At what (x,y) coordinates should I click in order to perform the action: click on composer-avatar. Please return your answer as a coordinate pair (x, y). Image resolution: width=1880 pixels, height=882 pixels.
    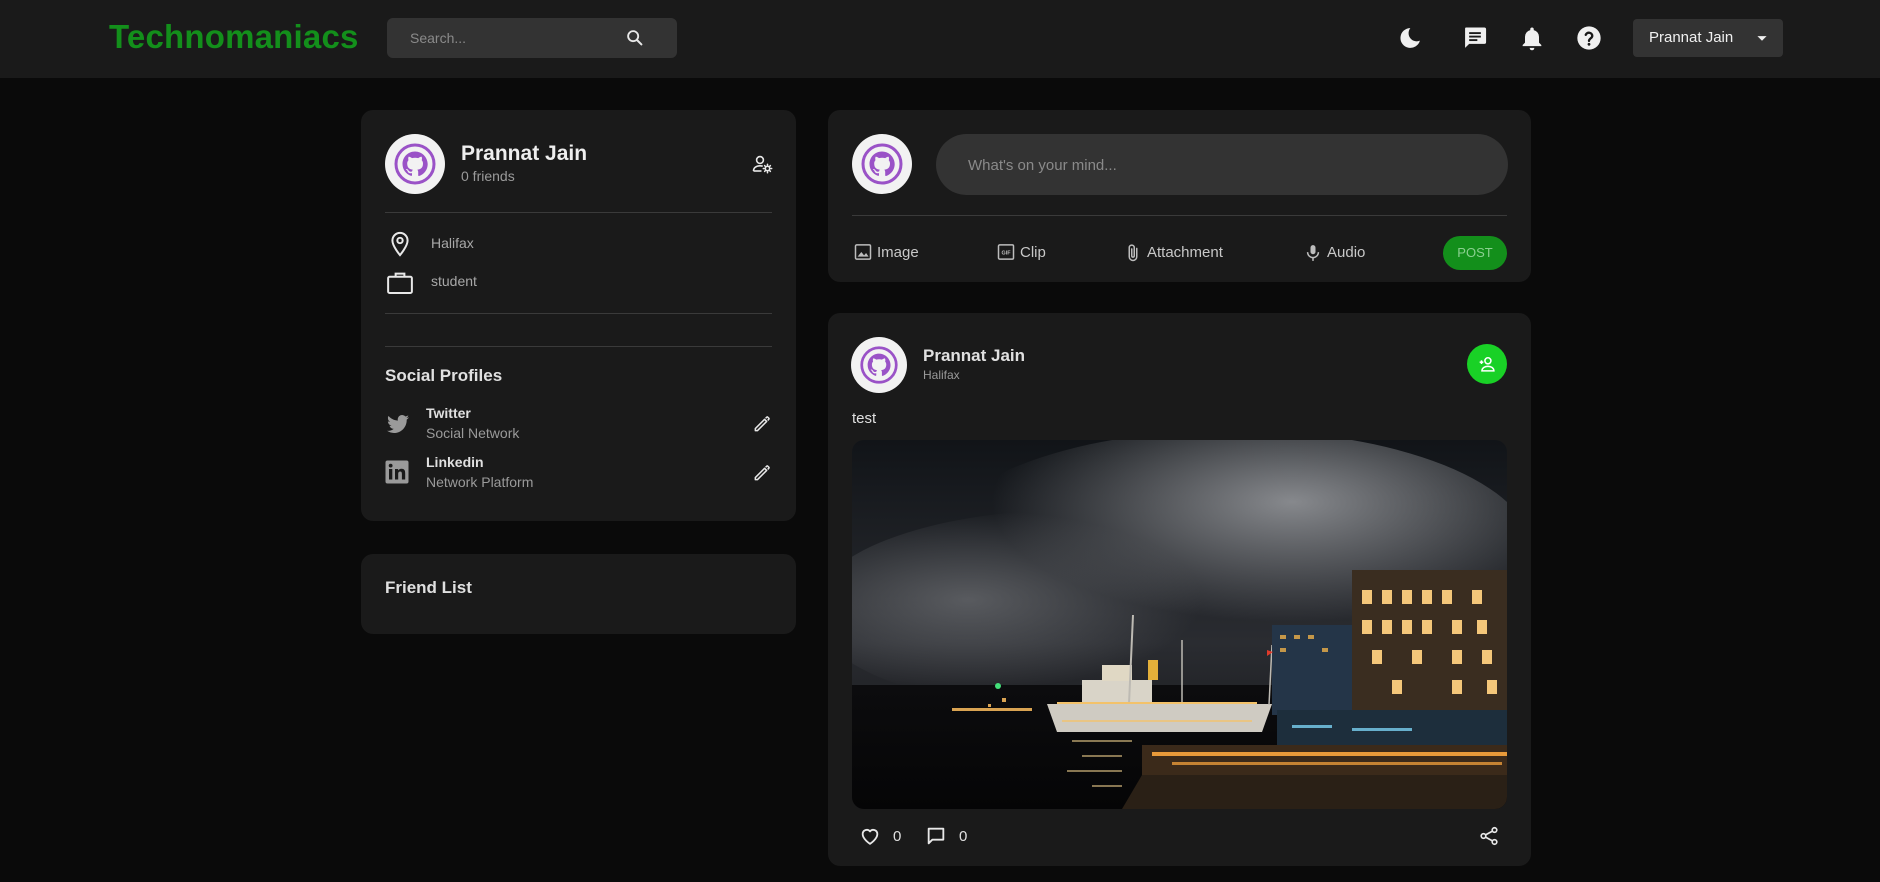
    Looking at the image, I should click on (882, 164).